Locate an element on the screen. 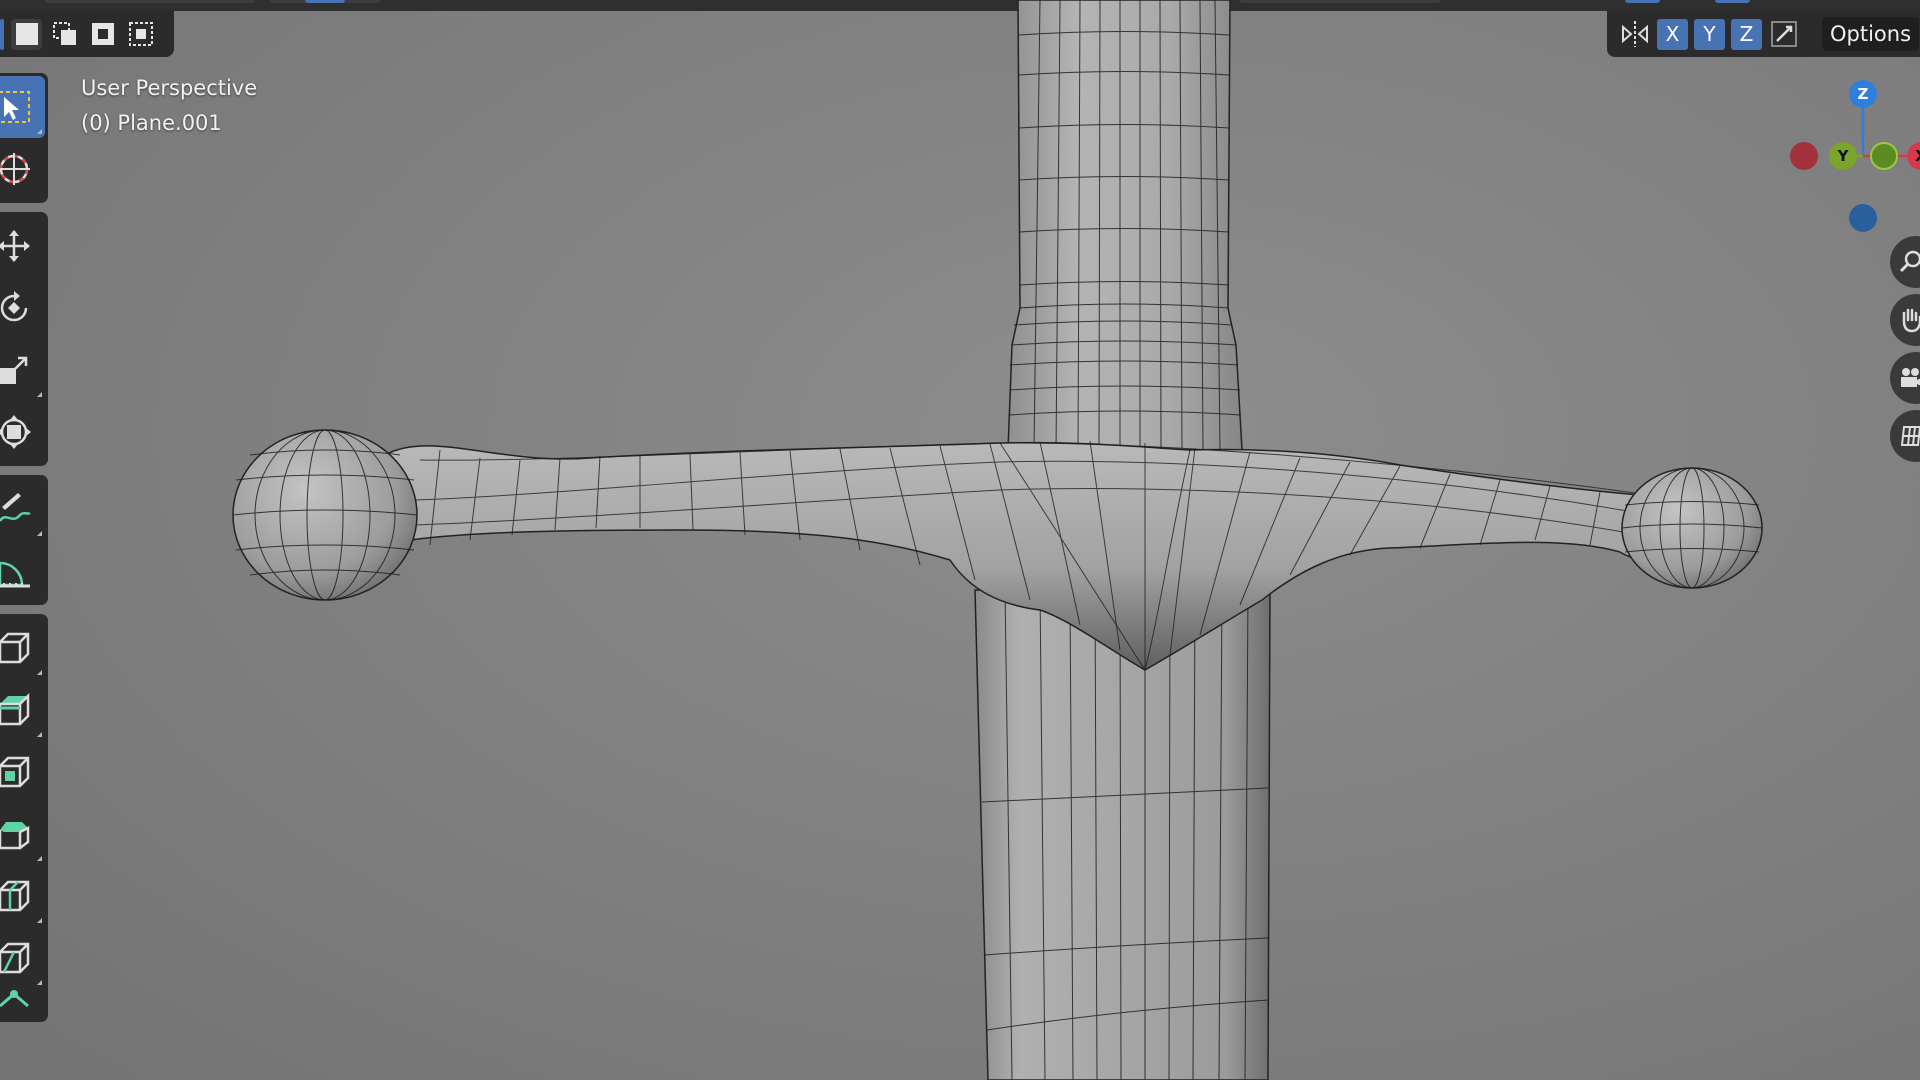  scale-icon is located at coordinates (22, 370).